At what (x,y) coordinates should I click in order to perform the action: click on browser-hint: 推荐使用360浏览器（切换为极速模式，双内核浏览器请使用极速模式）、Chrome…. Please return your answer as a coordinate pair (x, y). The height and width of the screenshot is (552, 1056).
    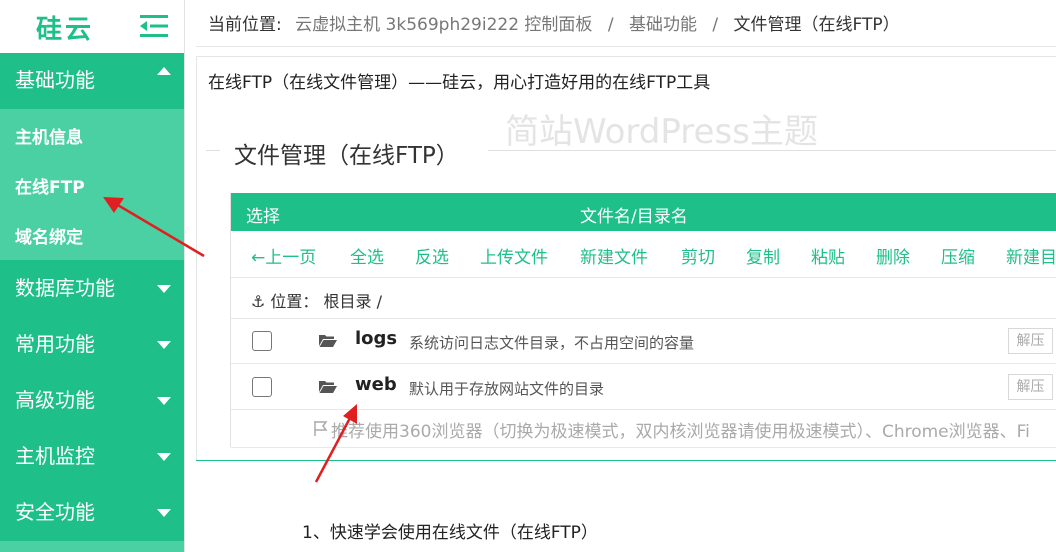
    Looking at the image, I should click on (680, 432).